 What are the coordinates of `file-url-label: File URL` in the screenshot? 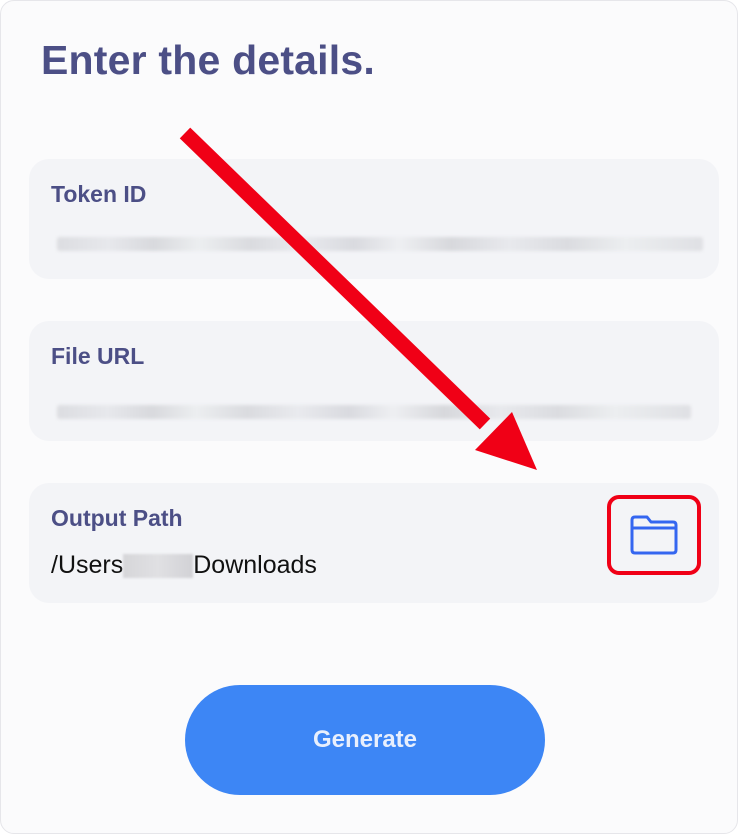 It's located at (98, 356).